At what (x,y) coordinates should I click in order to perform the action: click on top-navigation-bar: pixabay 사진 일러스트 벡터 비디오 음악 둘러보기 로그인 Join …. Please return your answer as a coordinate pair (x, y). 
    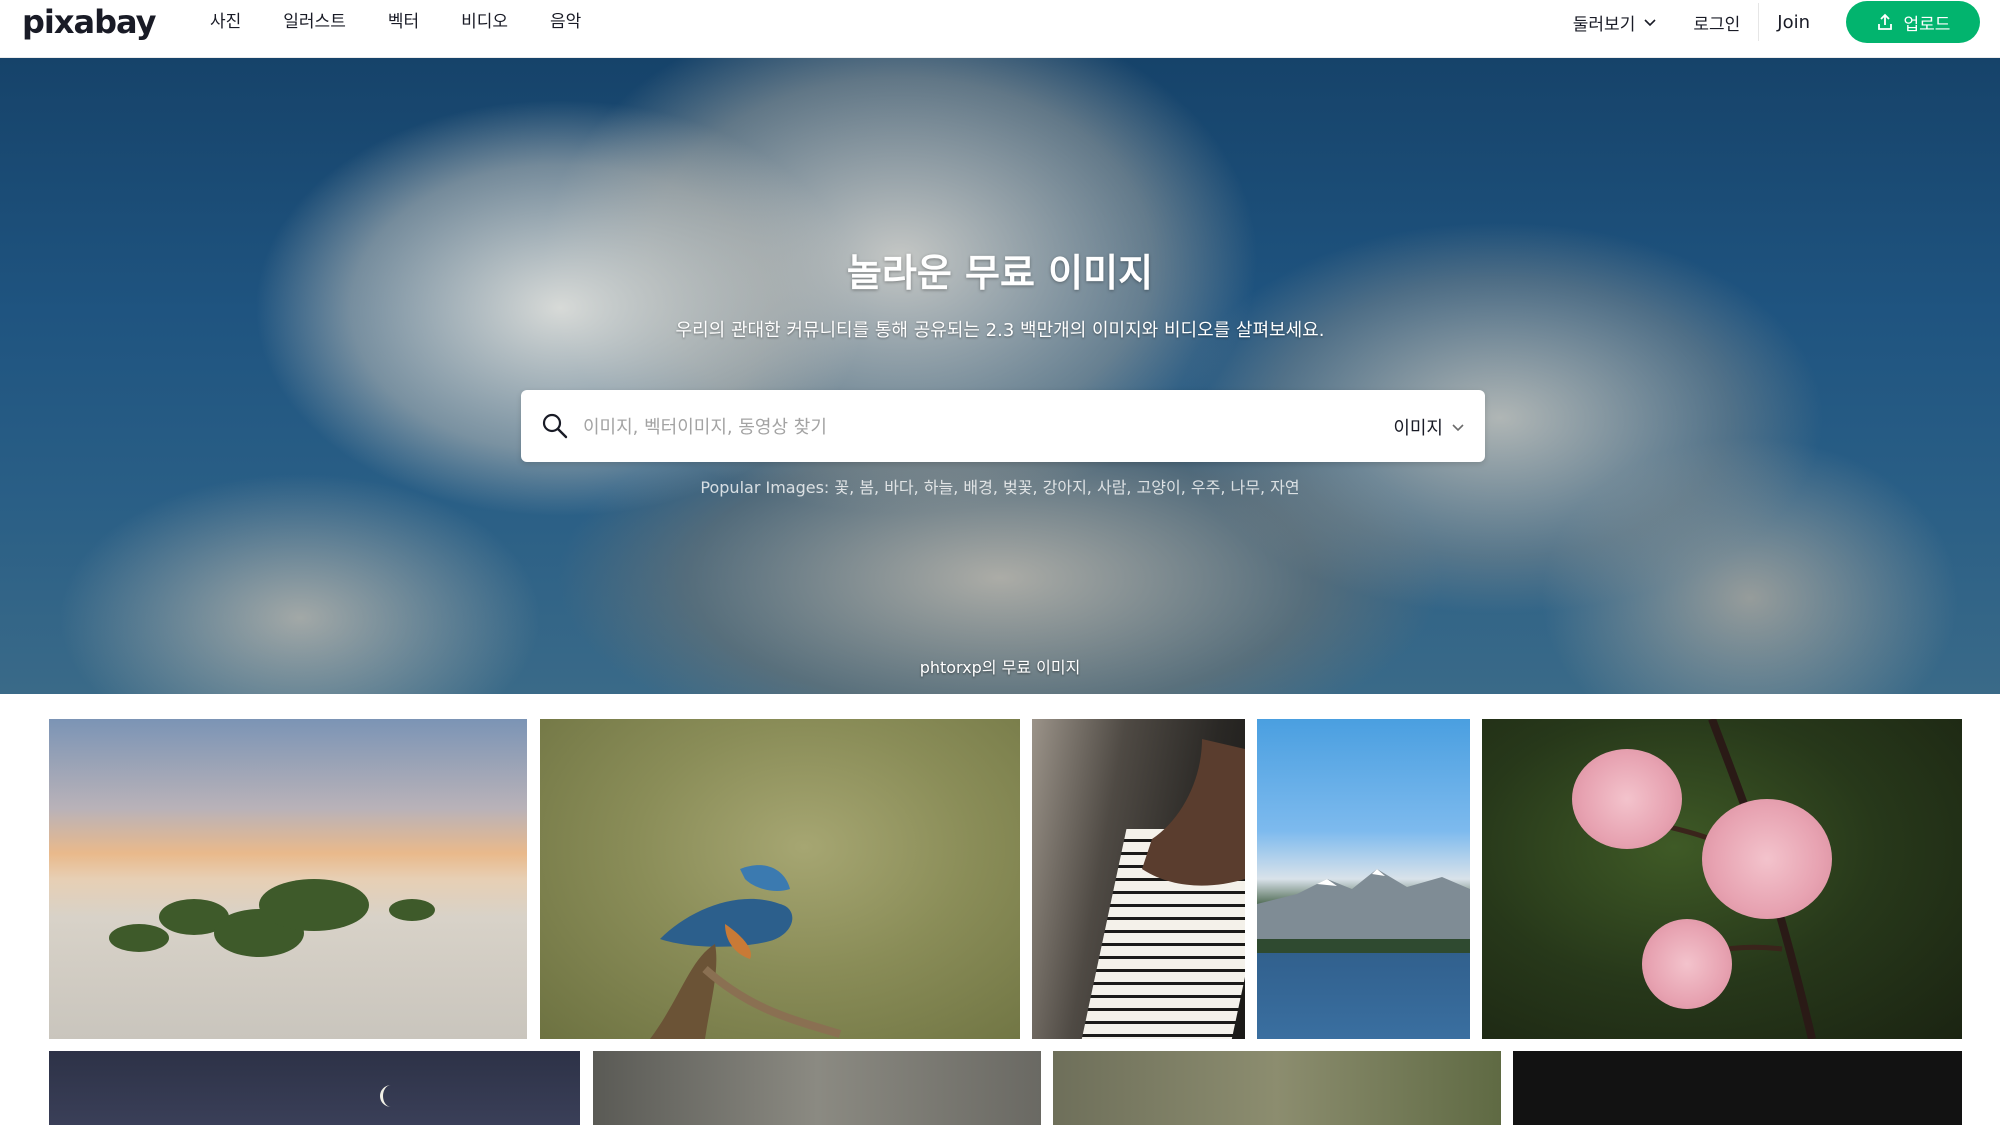
    Looking at the image, I should click on (1000, 29).